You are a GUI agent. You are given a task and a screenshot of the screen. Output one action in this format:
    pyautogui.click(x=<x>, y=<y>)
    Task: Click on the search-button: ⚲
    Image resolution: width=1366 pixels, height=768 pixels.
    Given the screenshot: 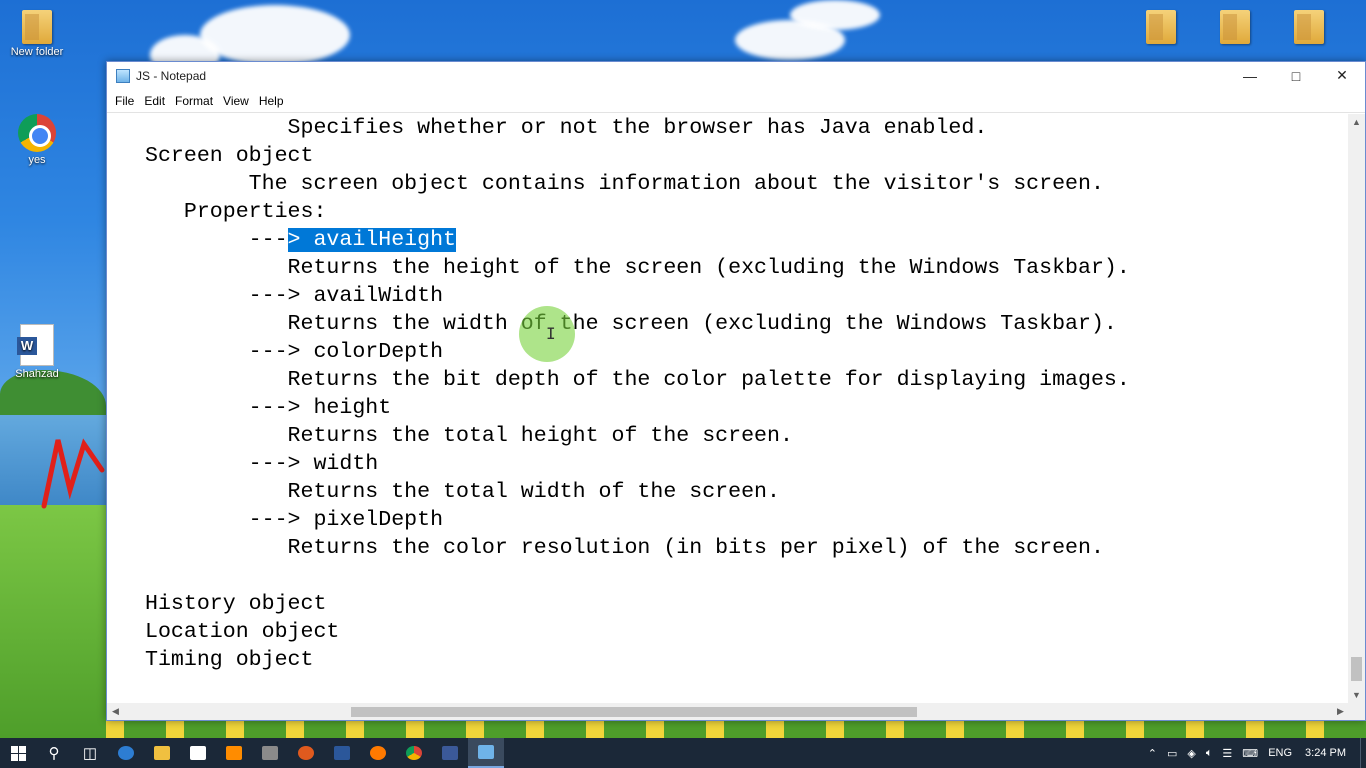 What is the action you would take?
    pyautogui.click(x=54, y=753)
    